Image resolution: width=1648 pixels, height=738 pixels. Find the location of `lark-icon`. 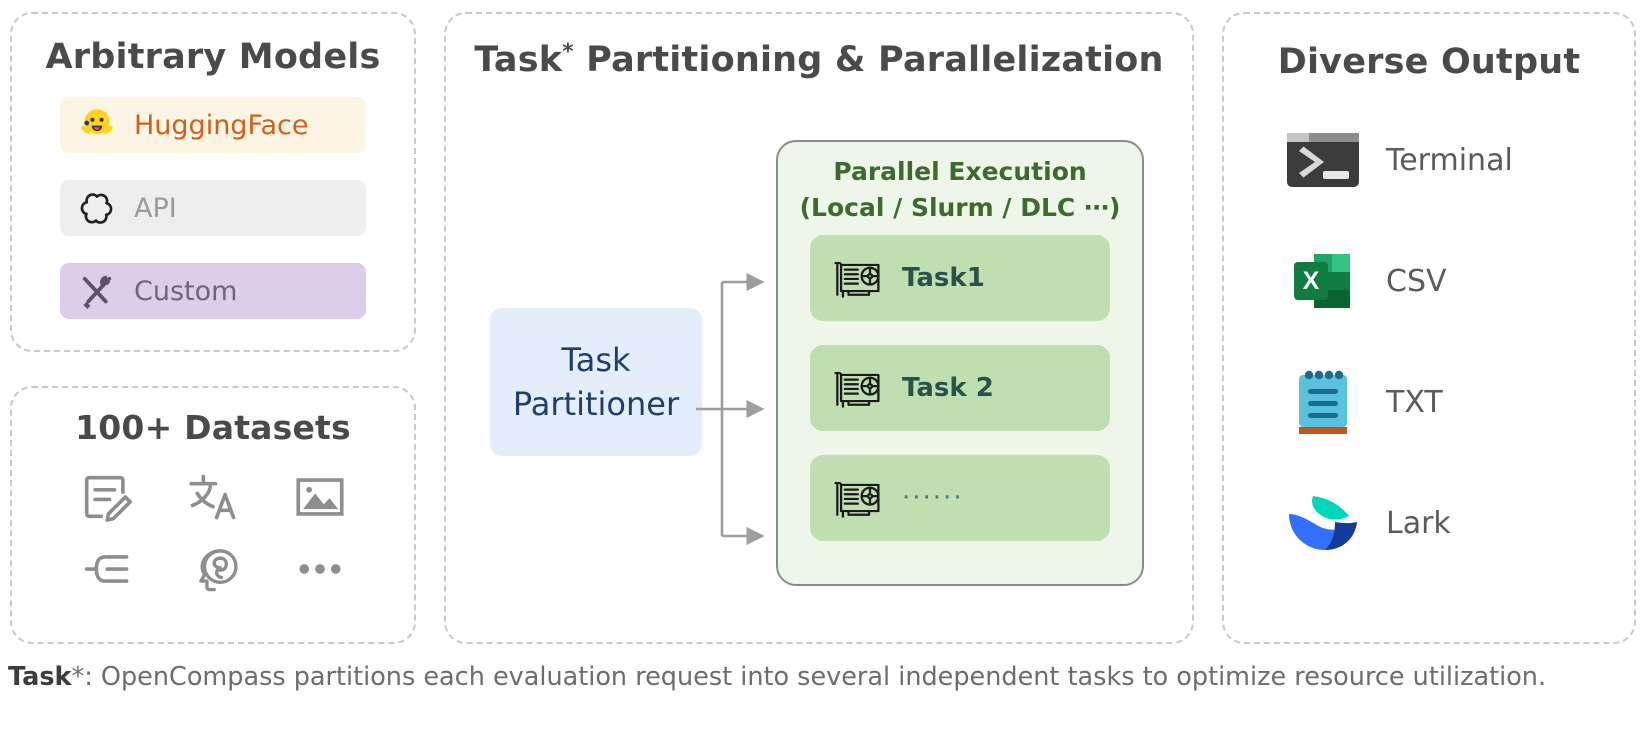

lark-icon is located at coordinates (1323, 523).